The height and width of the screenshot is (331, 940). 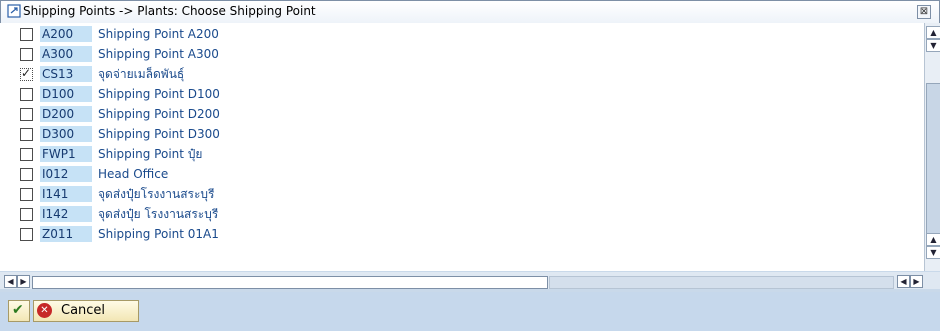 What do you see at coordinates (150, 154) in the screenshot?
I see `shipping-point-description: Shipping Point ปุ๋ย` at bounding box center [150, 154].